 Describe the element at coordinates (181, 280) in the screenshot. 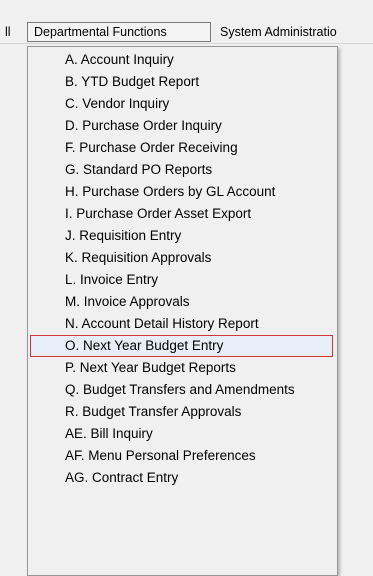

I see `menu-item-invoice-entry: L. Invoice Entry` at that location.